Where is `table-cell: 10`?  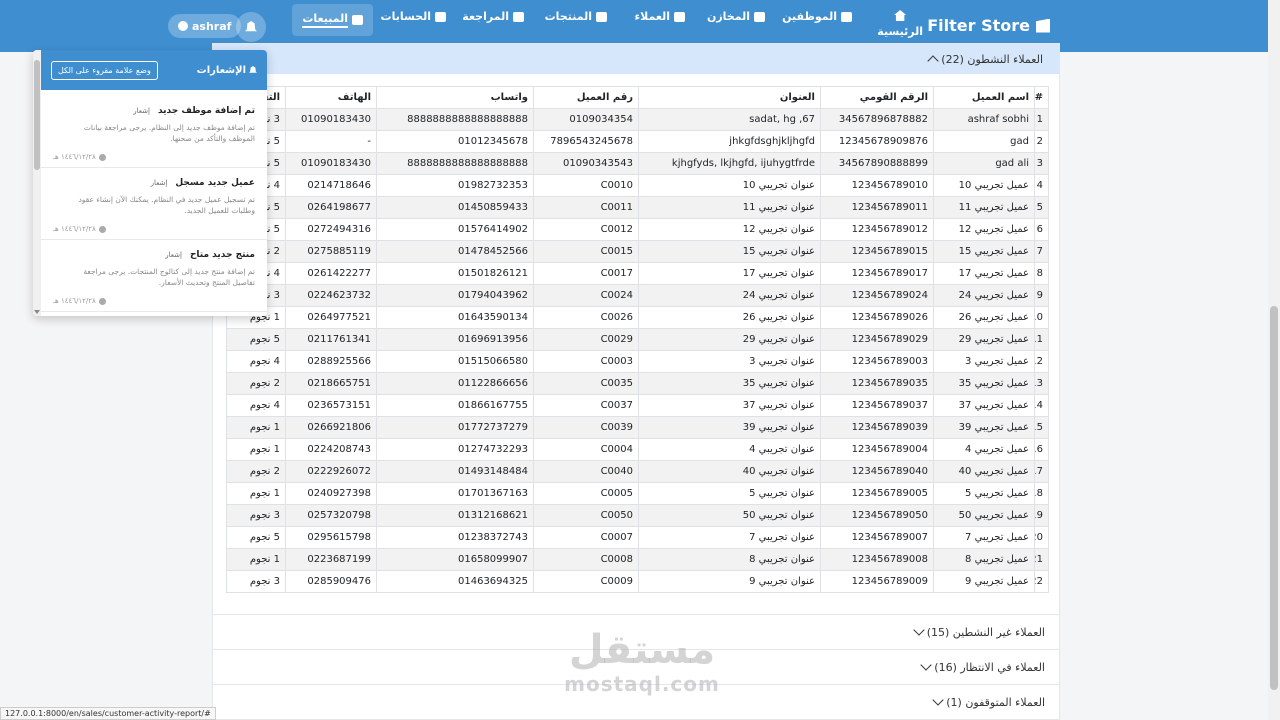
table-cell: 10 is located at coordinates (1041, 317).